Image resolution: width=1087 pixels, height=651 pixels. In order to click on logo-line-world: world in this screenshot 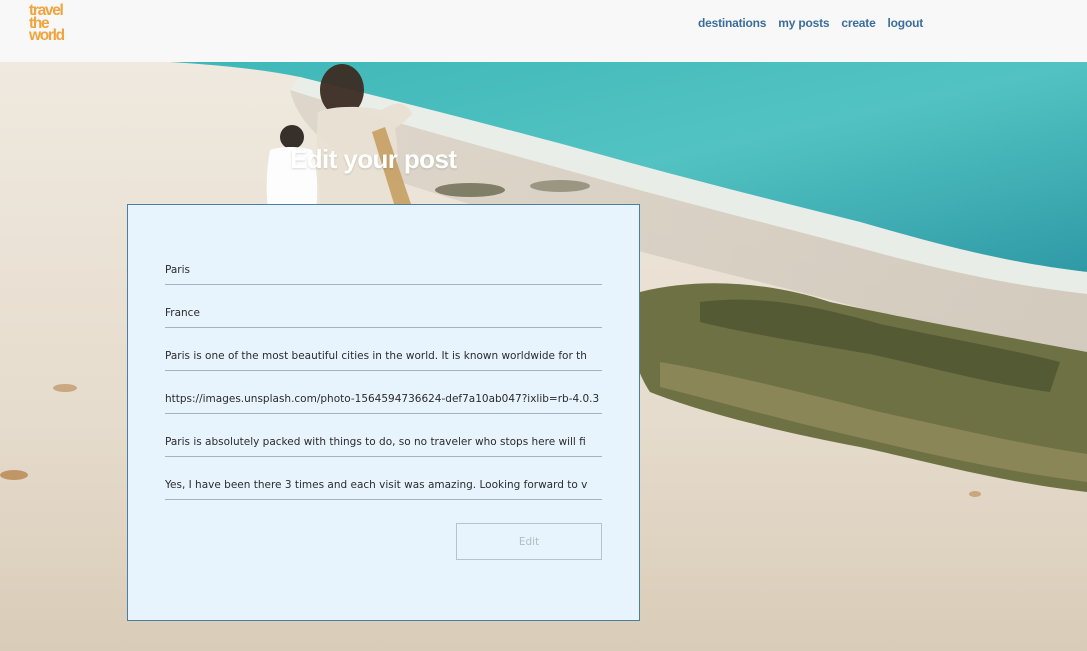, I will do `click(47, 35)`.